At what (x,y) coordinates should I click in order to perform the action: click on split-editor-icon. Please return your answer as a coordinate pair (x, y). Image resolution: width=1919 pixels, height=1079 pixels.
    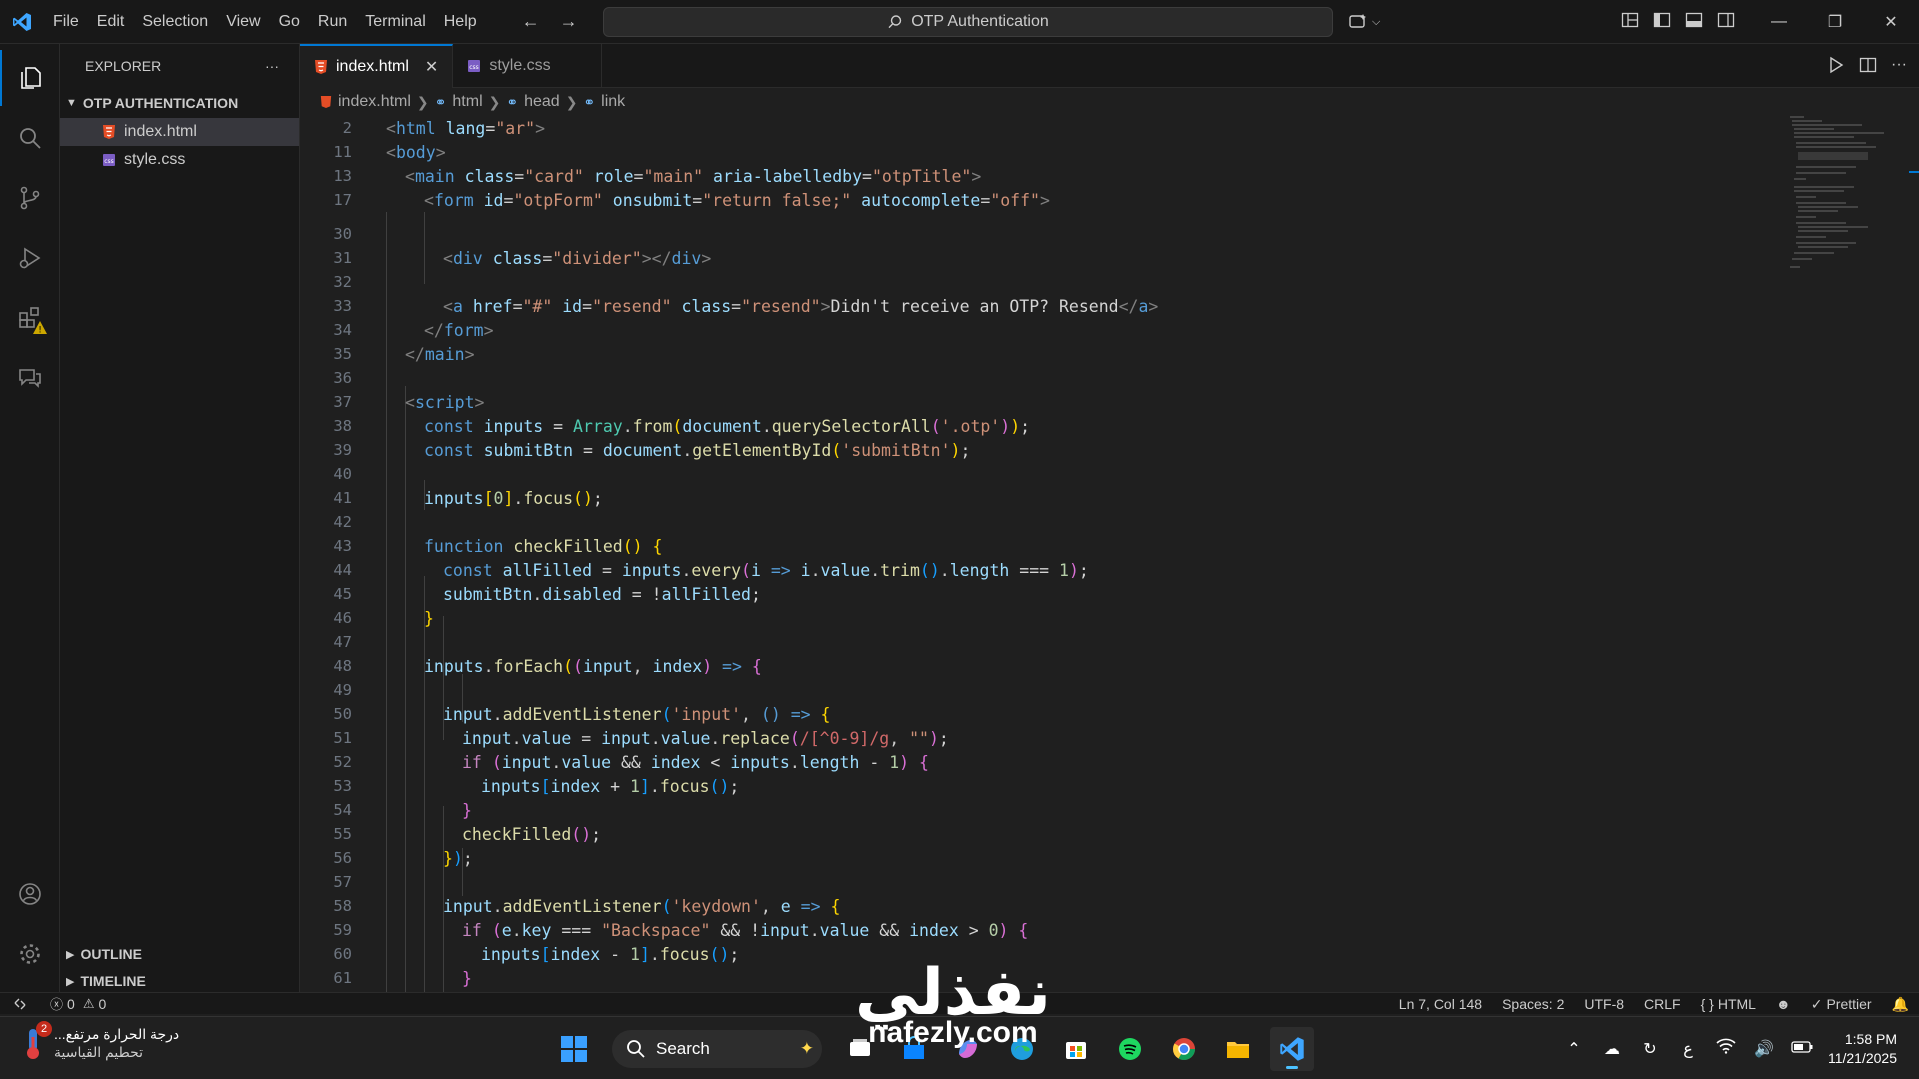
    Looking at the image, I should click on (1868, 65).